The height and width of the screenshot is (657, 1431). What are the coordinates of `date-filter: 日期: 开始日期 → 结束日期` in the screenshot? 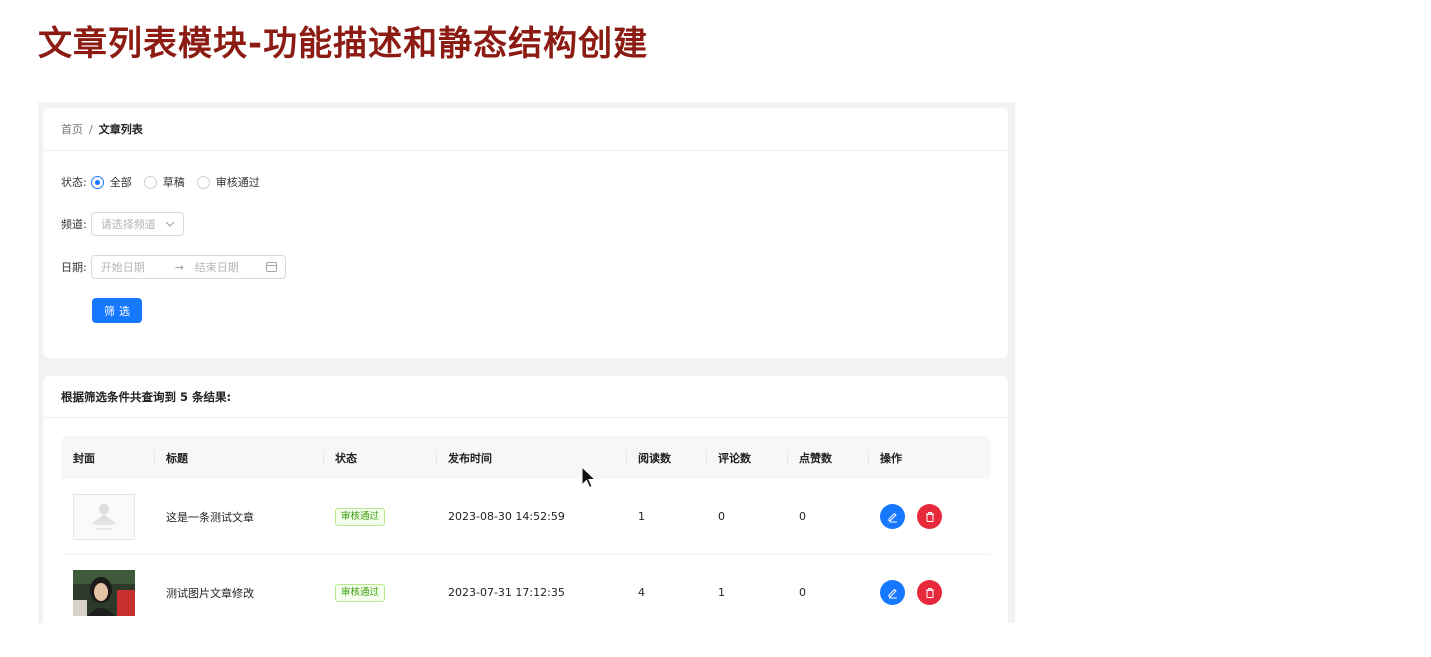 It's located at (173, 267).